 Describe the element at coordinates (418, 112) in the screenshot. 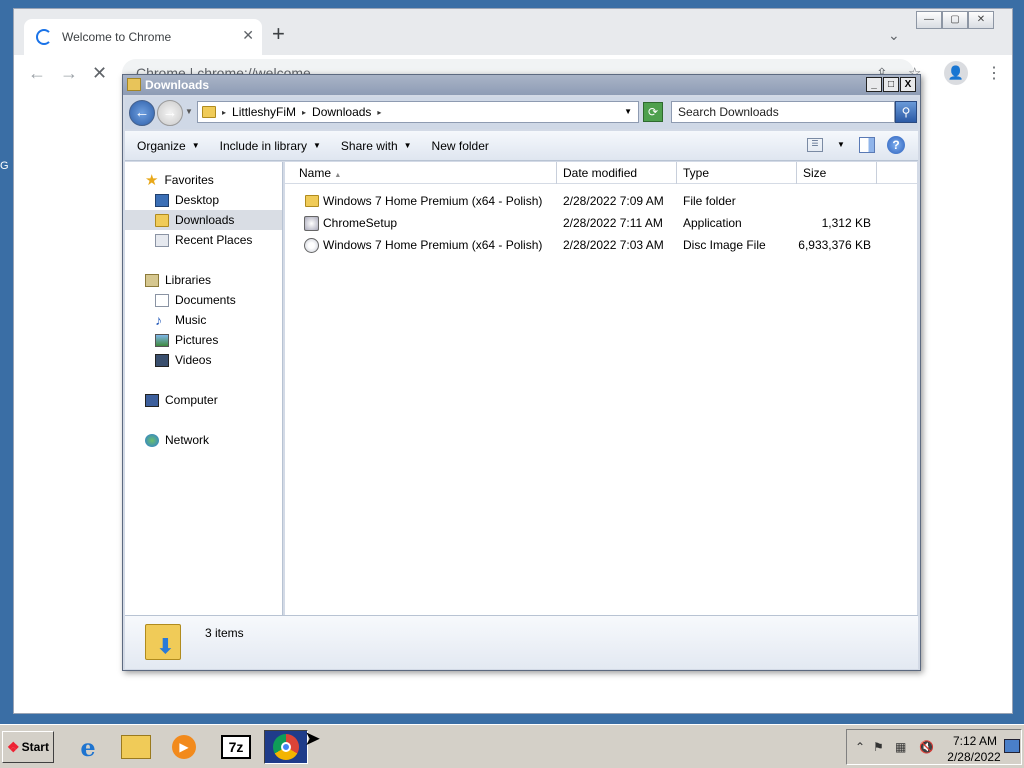

I see `explorer-address-bar: ▸ LittleshyFiM ▸ Downloads ▸ ▼` at that location.